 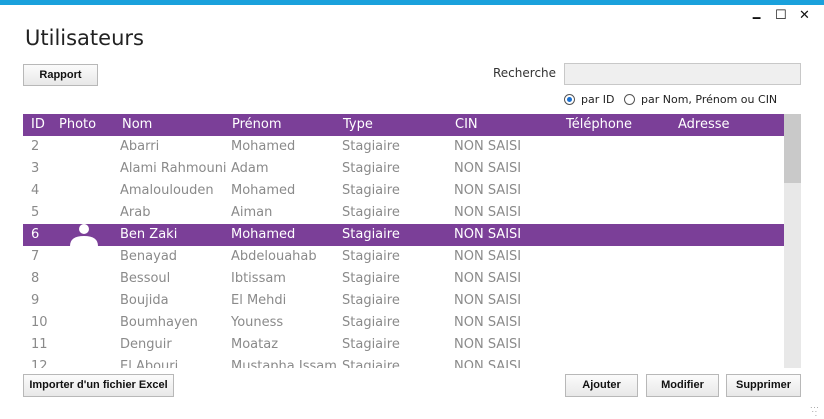 What do you see at coordinates (84, 38) in the screenshot?
I see `page-title: Utilisateurs` at bounding box center [84, 38].